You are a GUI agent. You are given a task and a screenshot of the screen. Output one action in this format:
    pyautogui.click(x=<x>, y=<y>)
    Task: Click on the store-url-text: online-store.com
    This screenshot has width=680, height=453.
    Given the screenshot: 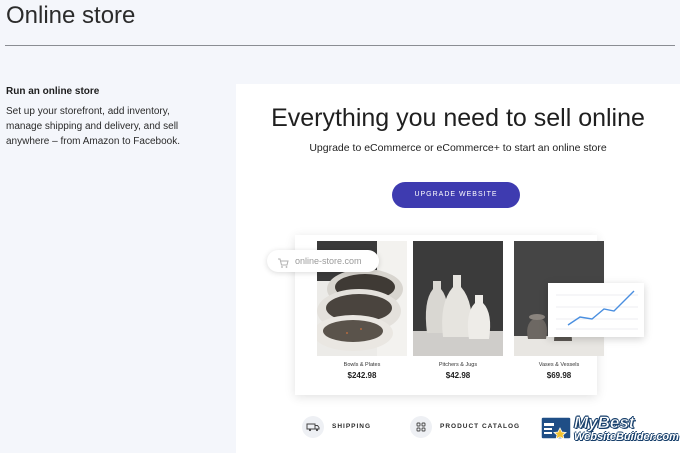 What is the action you would take?
    pyautogui.click(x=328, y=261)
    